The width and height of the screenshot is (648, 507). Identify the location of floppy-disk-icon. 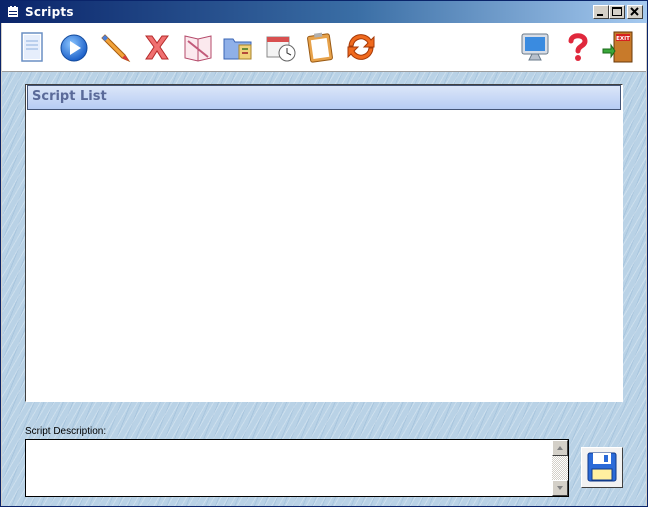
(602, 467).